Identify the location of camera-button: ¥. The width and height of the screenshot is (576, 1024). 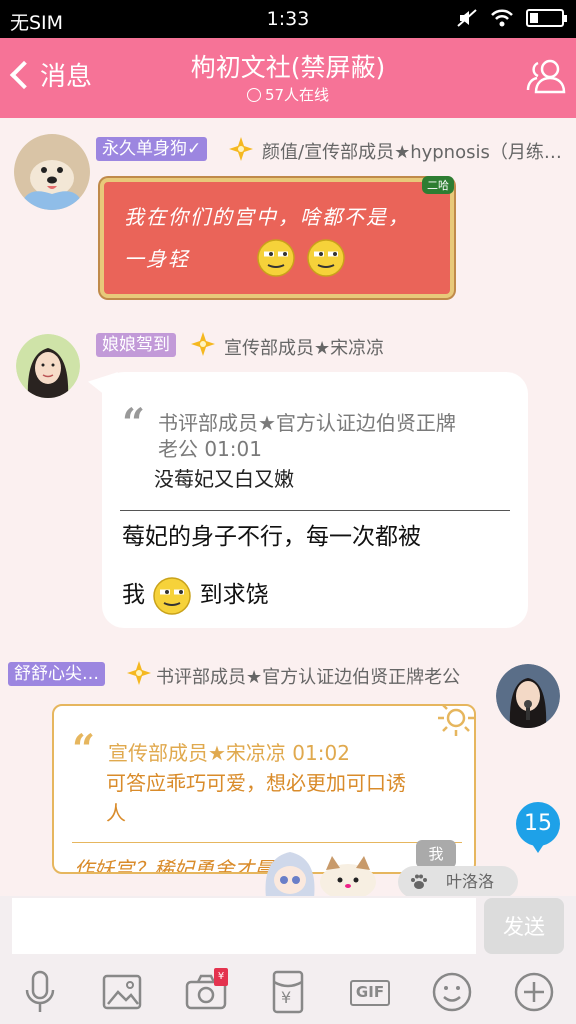
(206, 992).